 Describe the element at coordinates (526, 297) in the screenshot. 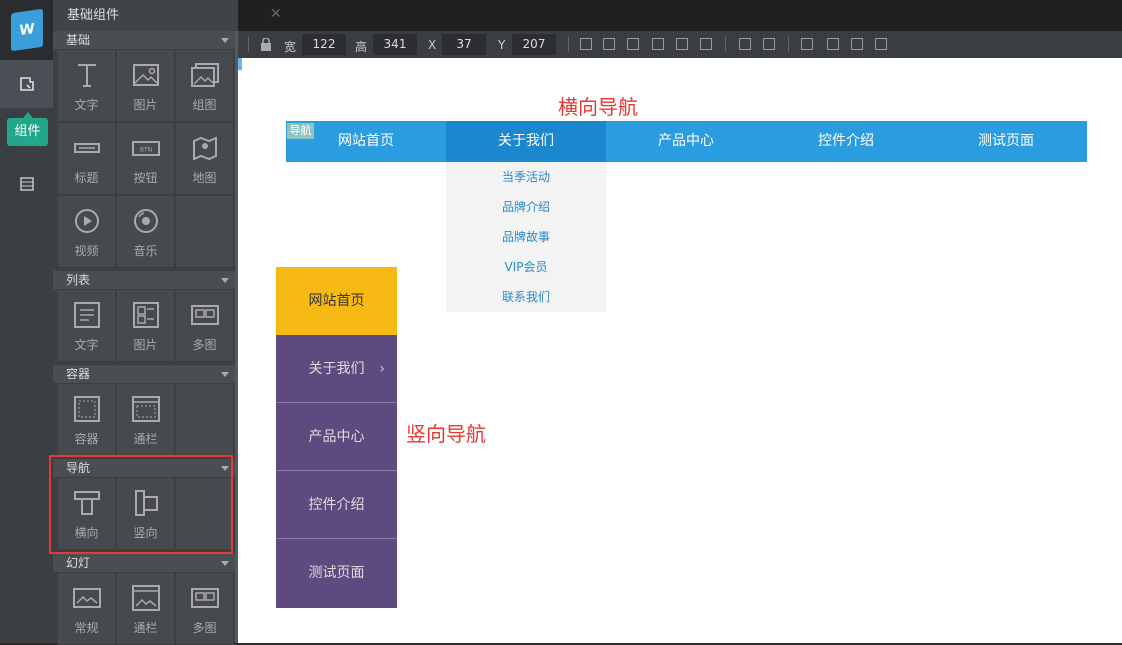

I see `dropdown-item: 联系我们` at that location.